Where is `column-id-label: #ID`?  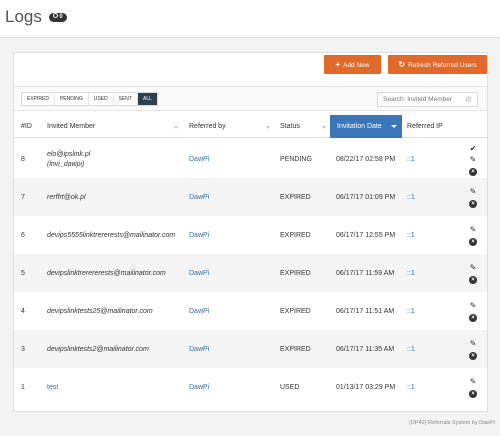
column-id-label: #ID is located at coordinates (26, 126).